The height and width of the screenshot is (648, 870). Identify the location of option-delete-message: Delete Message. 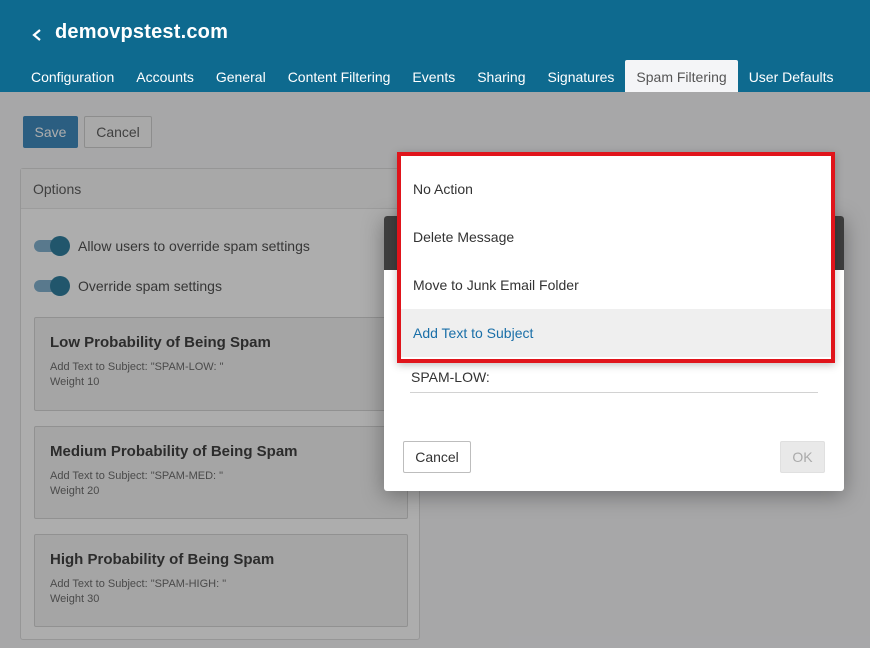
(616, 237).